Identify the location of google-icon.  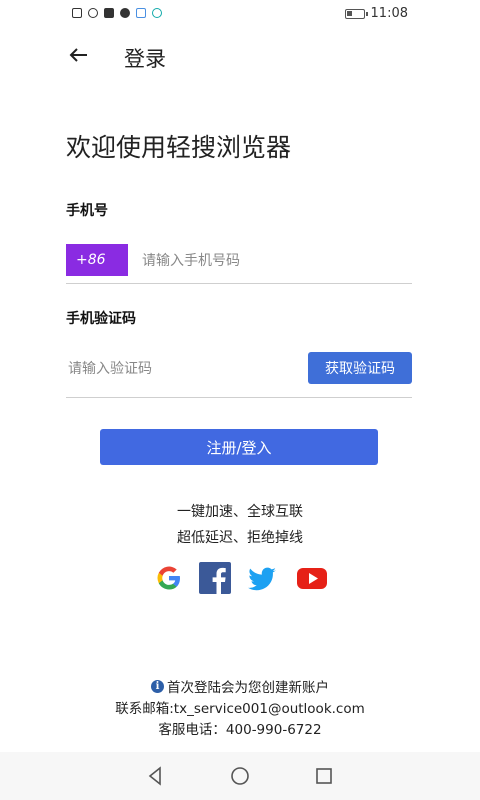
(168, 578).